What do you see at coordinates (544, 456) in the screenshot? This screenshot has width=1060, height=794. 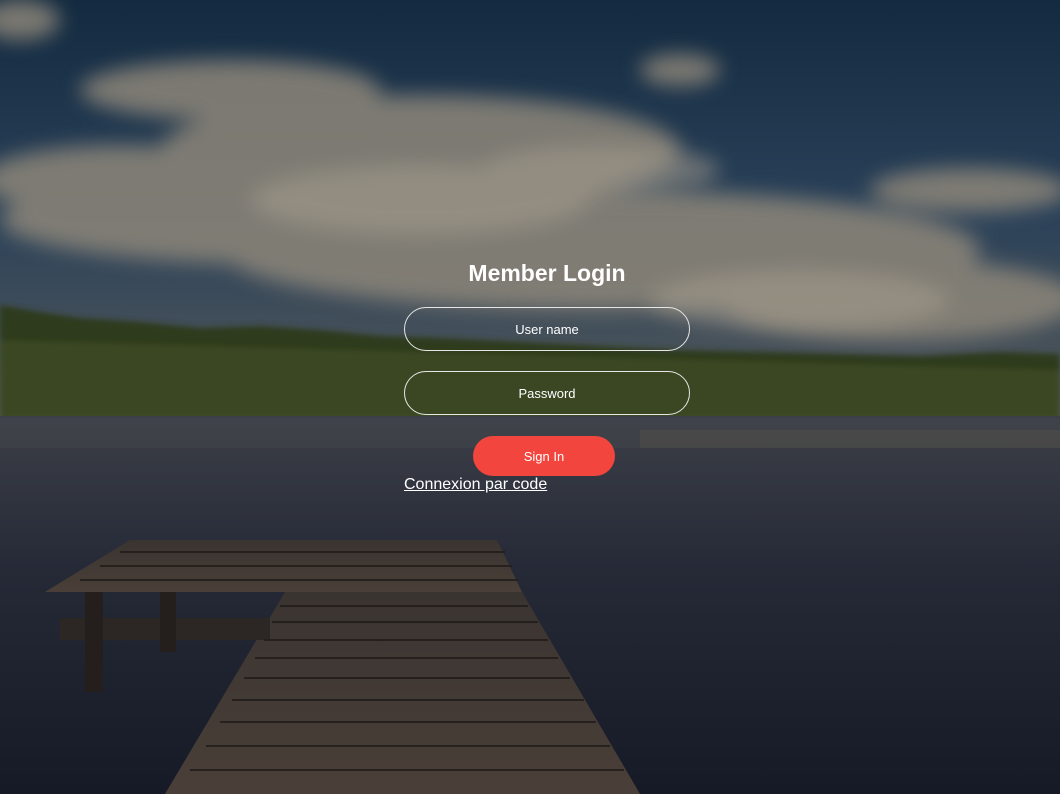 I see `sign-in-button: Sign In` at bounding box center [544, 456].